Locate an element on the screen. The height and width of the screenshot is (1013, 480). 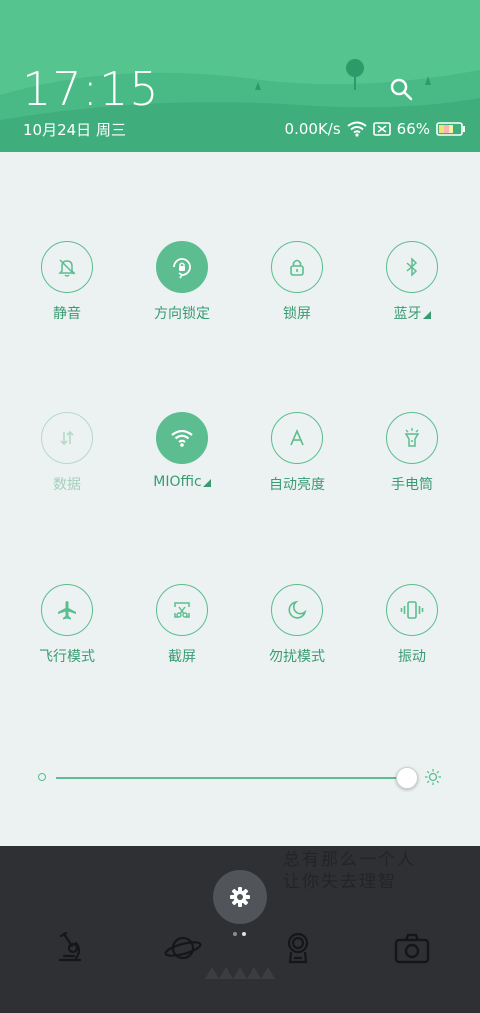
brightness-slider-thumb is located at coordinates (407, 778).